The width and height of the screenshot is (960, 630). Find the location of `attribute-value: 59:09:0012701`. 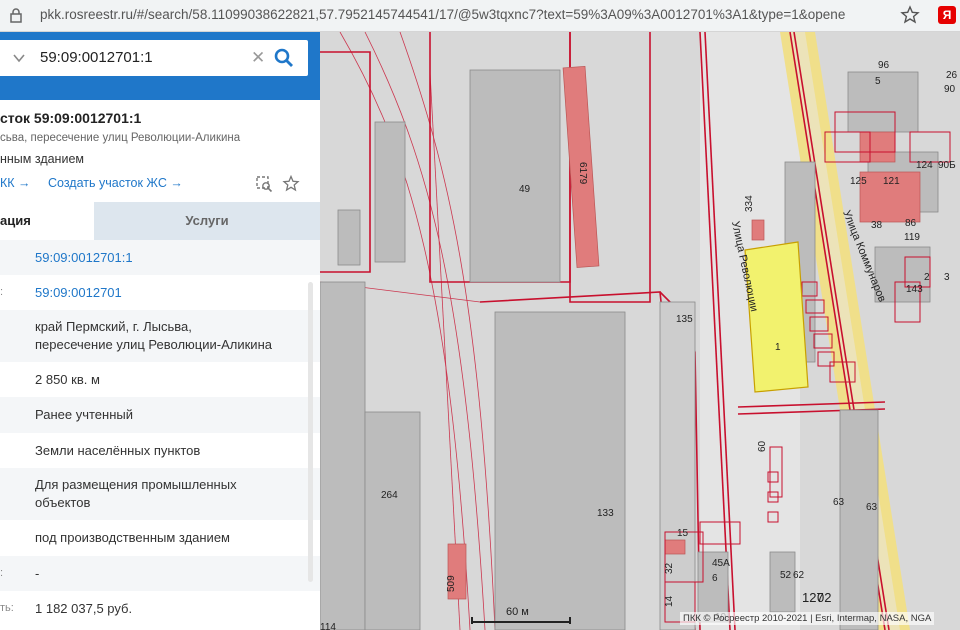

attribute-value: 59:09:0012701 is located at coordinates (78, 293).